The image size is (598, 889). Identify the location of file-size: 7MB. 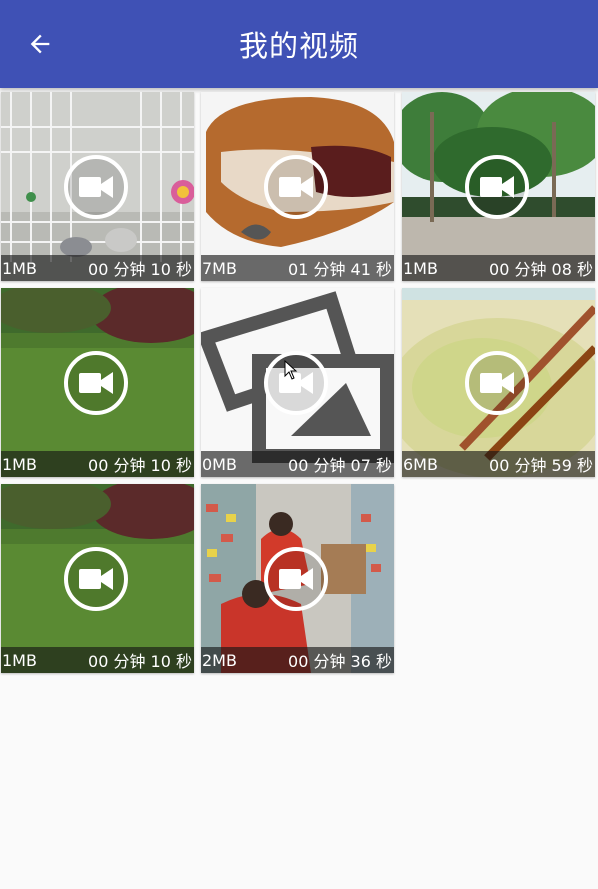
(219, 268).